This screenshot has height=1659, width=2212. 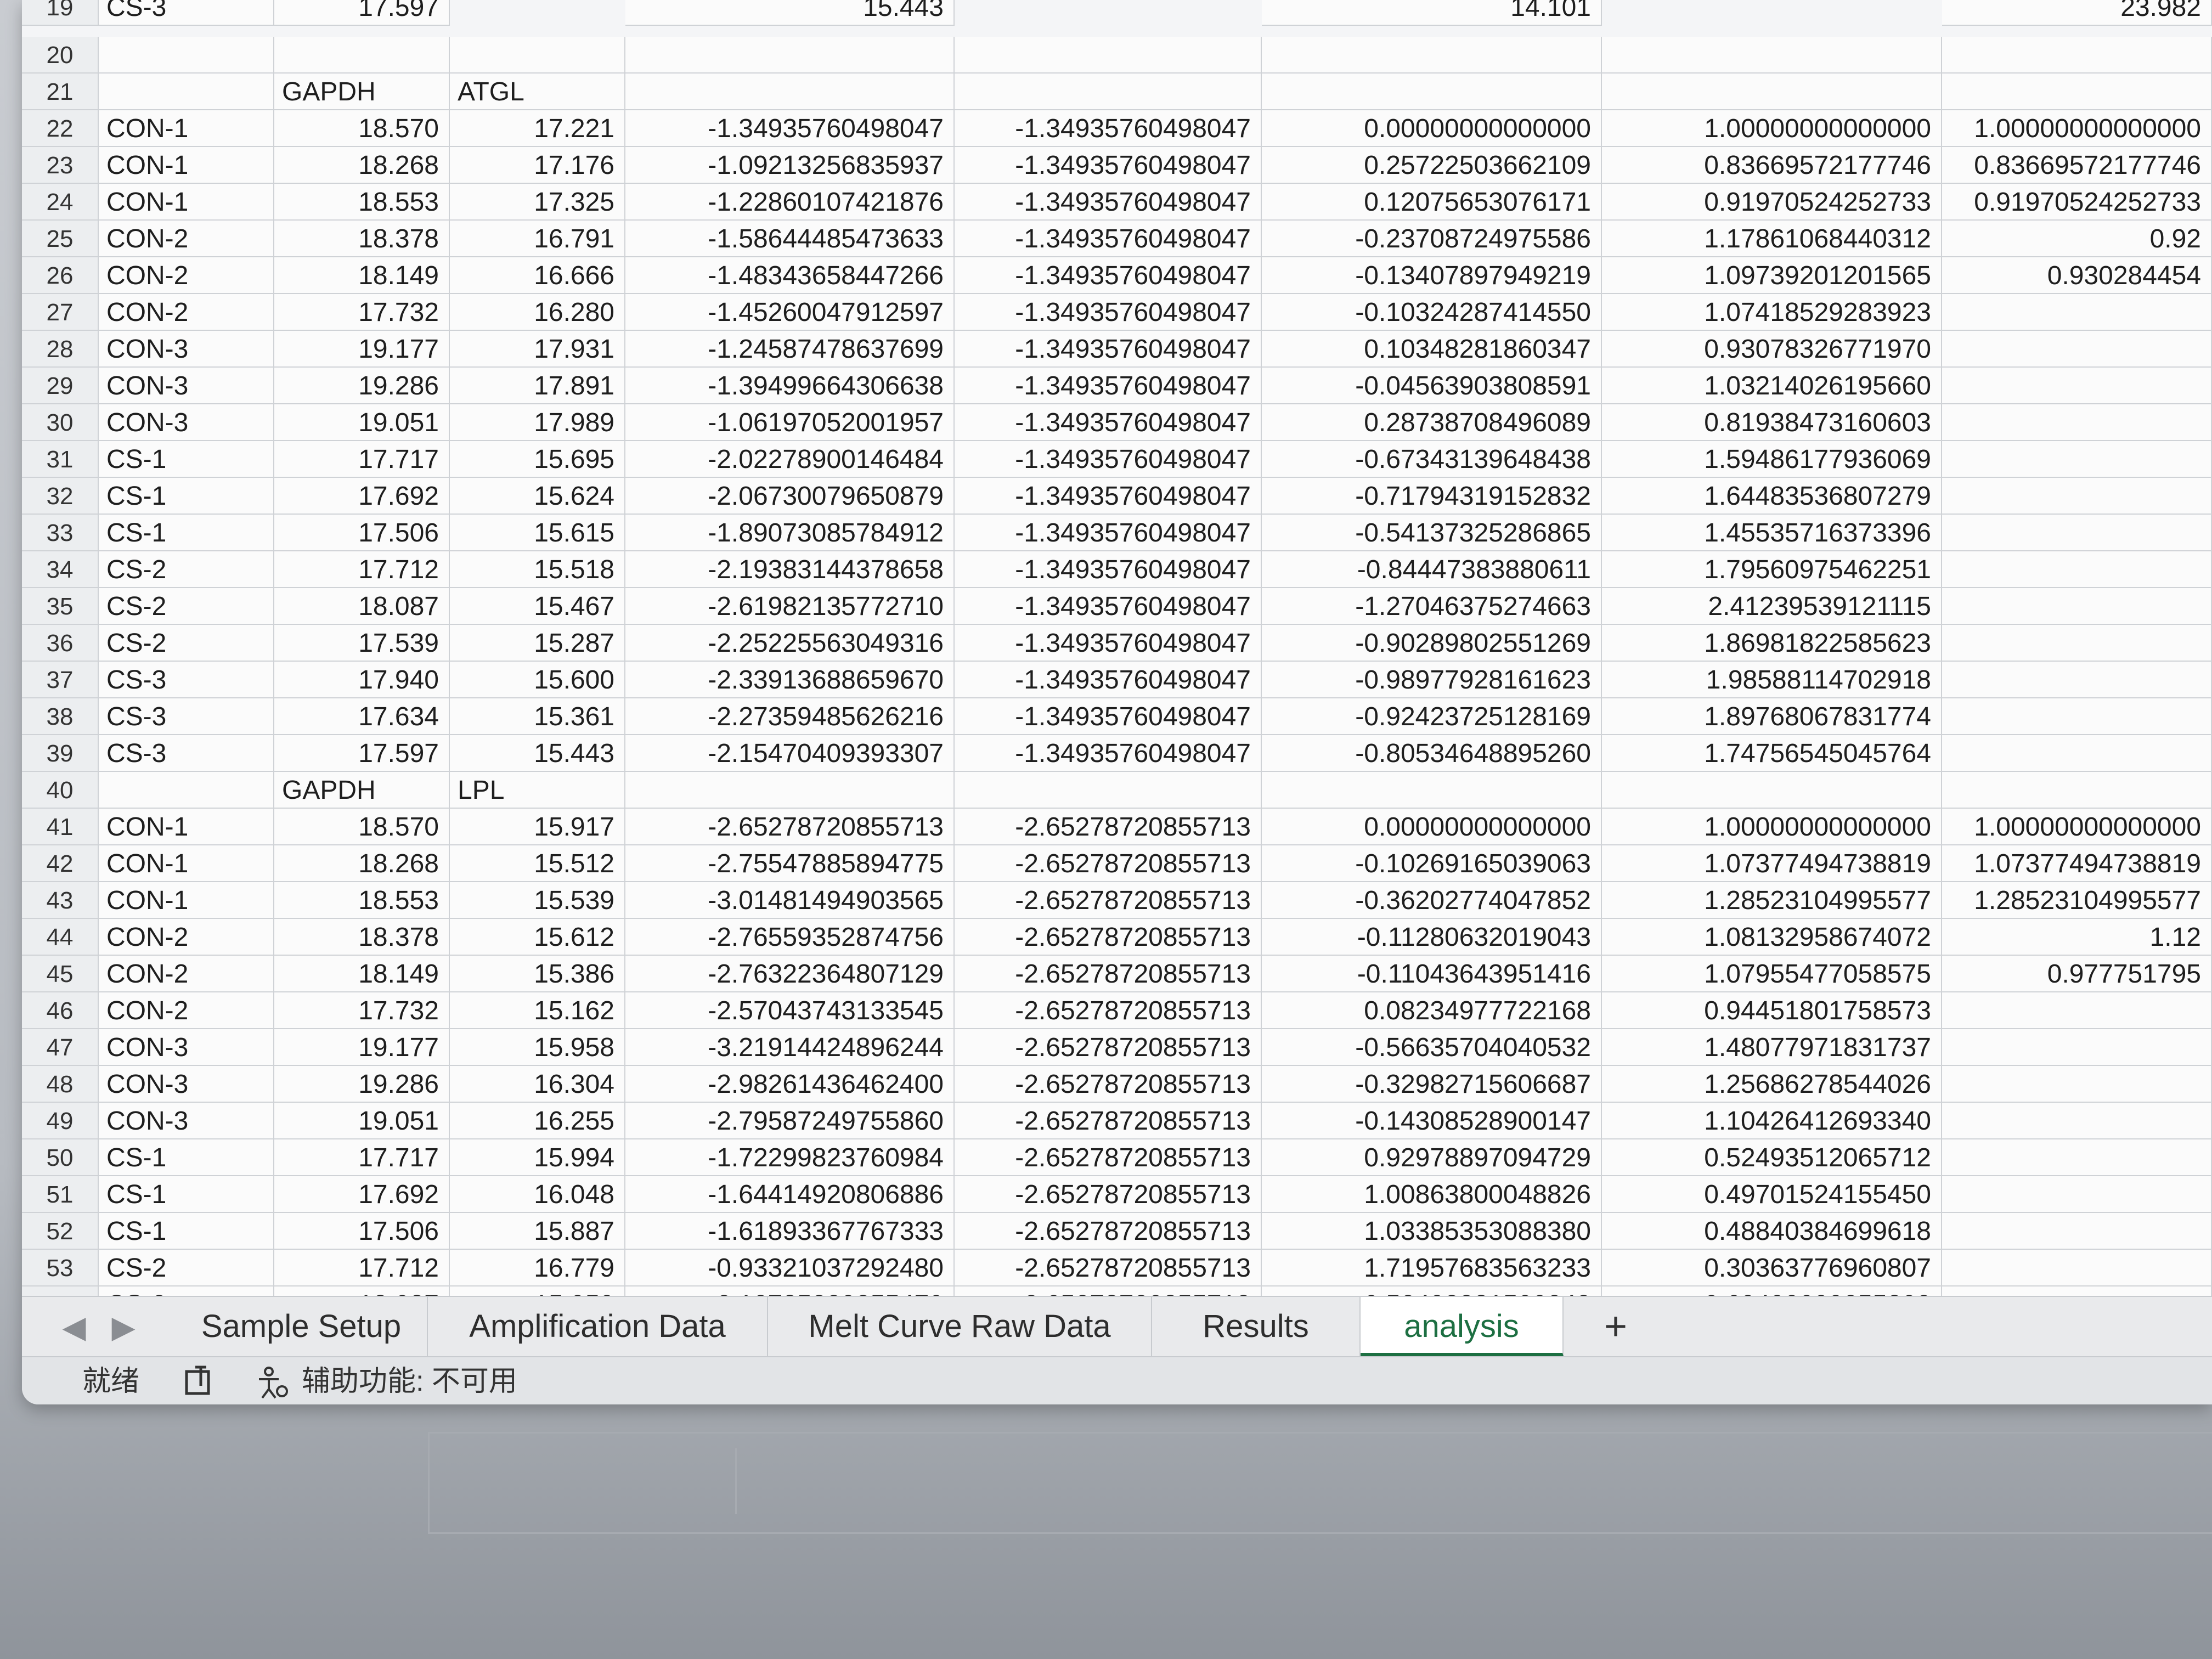 I want to click on delta-ct-cell: -2.65278720855713, so click(x=790, y=827).